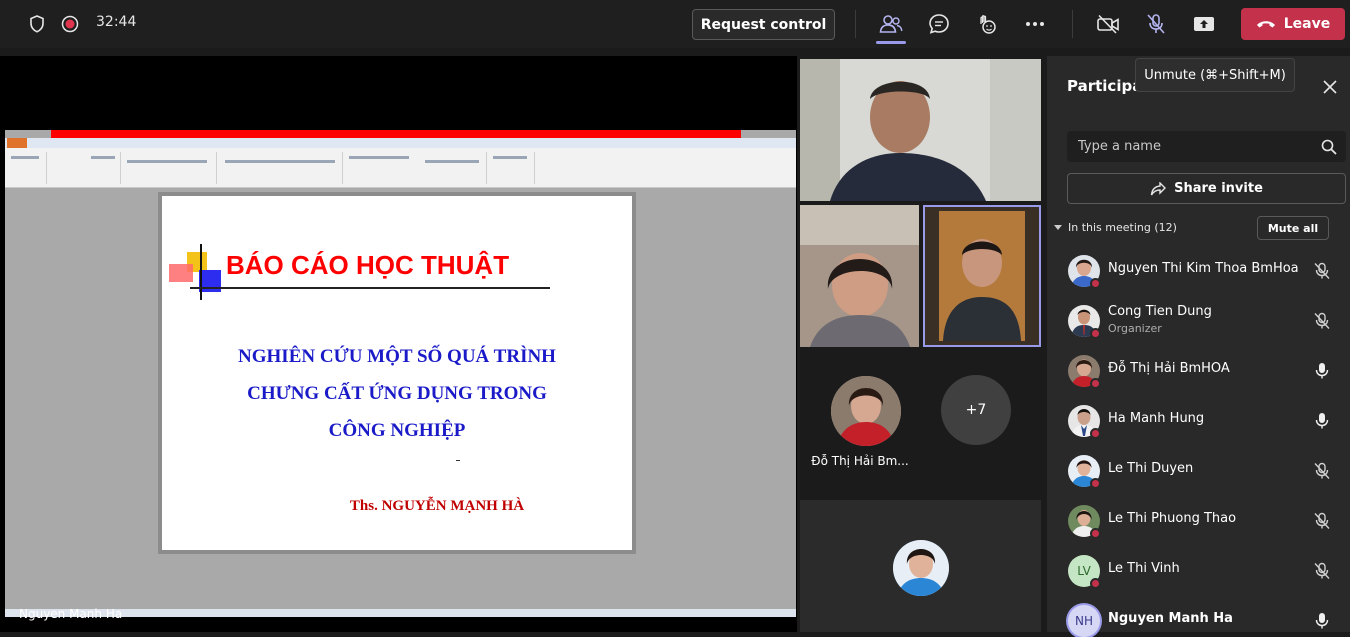 This screenshot has height=637, width=1350. Describe the element at coordinates (1198, 471) in the screenshot. I see `participant-row: Le Thi Duyen` at that location.